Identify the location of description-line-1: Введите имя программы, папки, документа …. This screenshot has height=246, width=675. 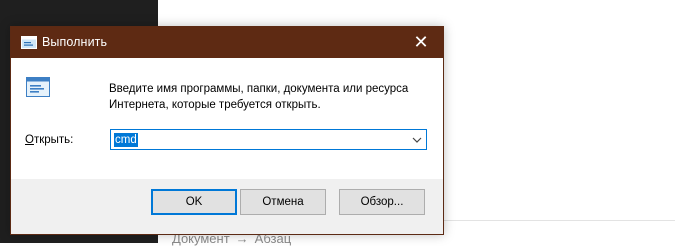
(259, 89).